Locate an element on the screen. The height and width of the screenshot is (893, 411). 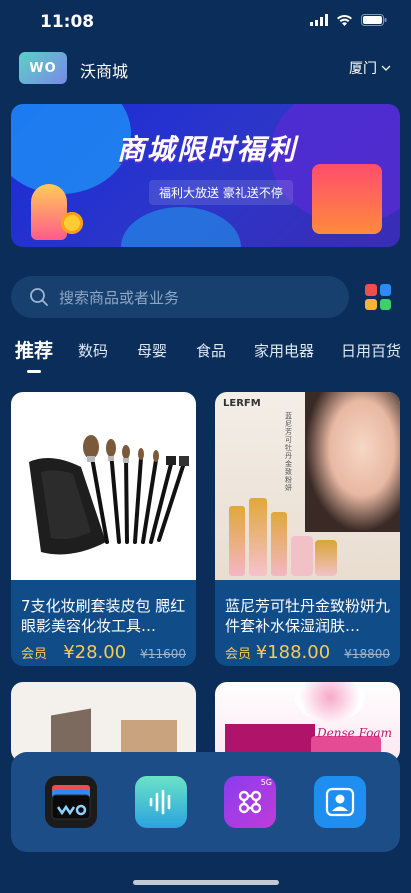
unicom-5g-app: 5G is located at coordinates (250, 802).